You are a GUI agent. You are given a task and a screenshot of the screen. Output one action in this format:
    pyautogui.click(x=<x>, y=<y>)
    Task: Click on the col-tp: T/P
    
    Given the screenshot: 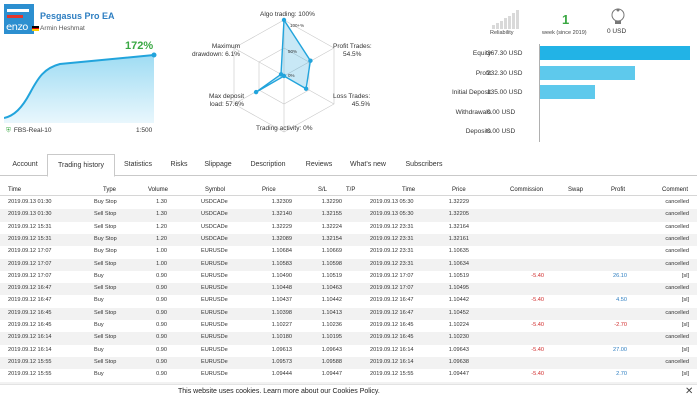 What is the action you would take?
    pyautogui.click(x=350, y=190)
    